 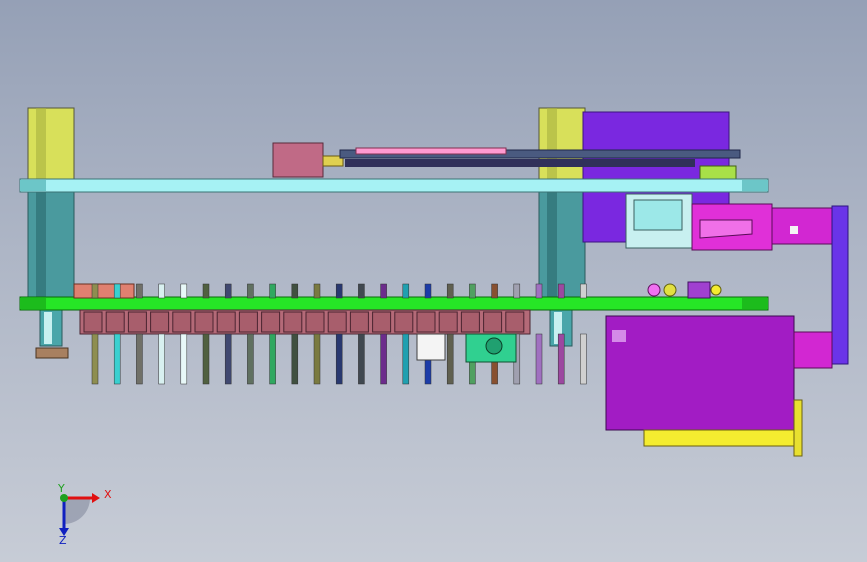 What do you see at coordinates (64, 498) in the screenshot?
I see `y-axis-dot` at bounding box center [64, 498].